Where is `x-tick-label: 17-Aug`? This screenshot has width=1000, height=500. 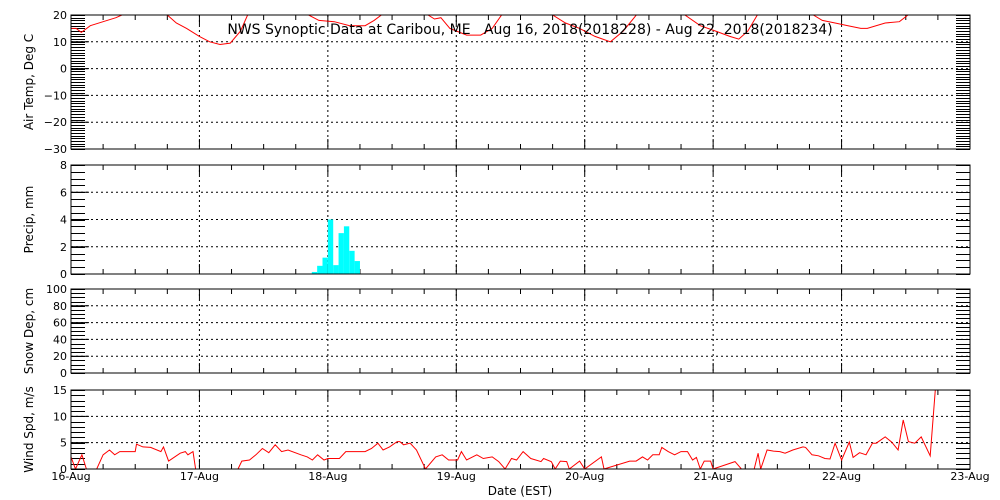
x-tick-label: 17-Aug is located at coordinates (199, 476).